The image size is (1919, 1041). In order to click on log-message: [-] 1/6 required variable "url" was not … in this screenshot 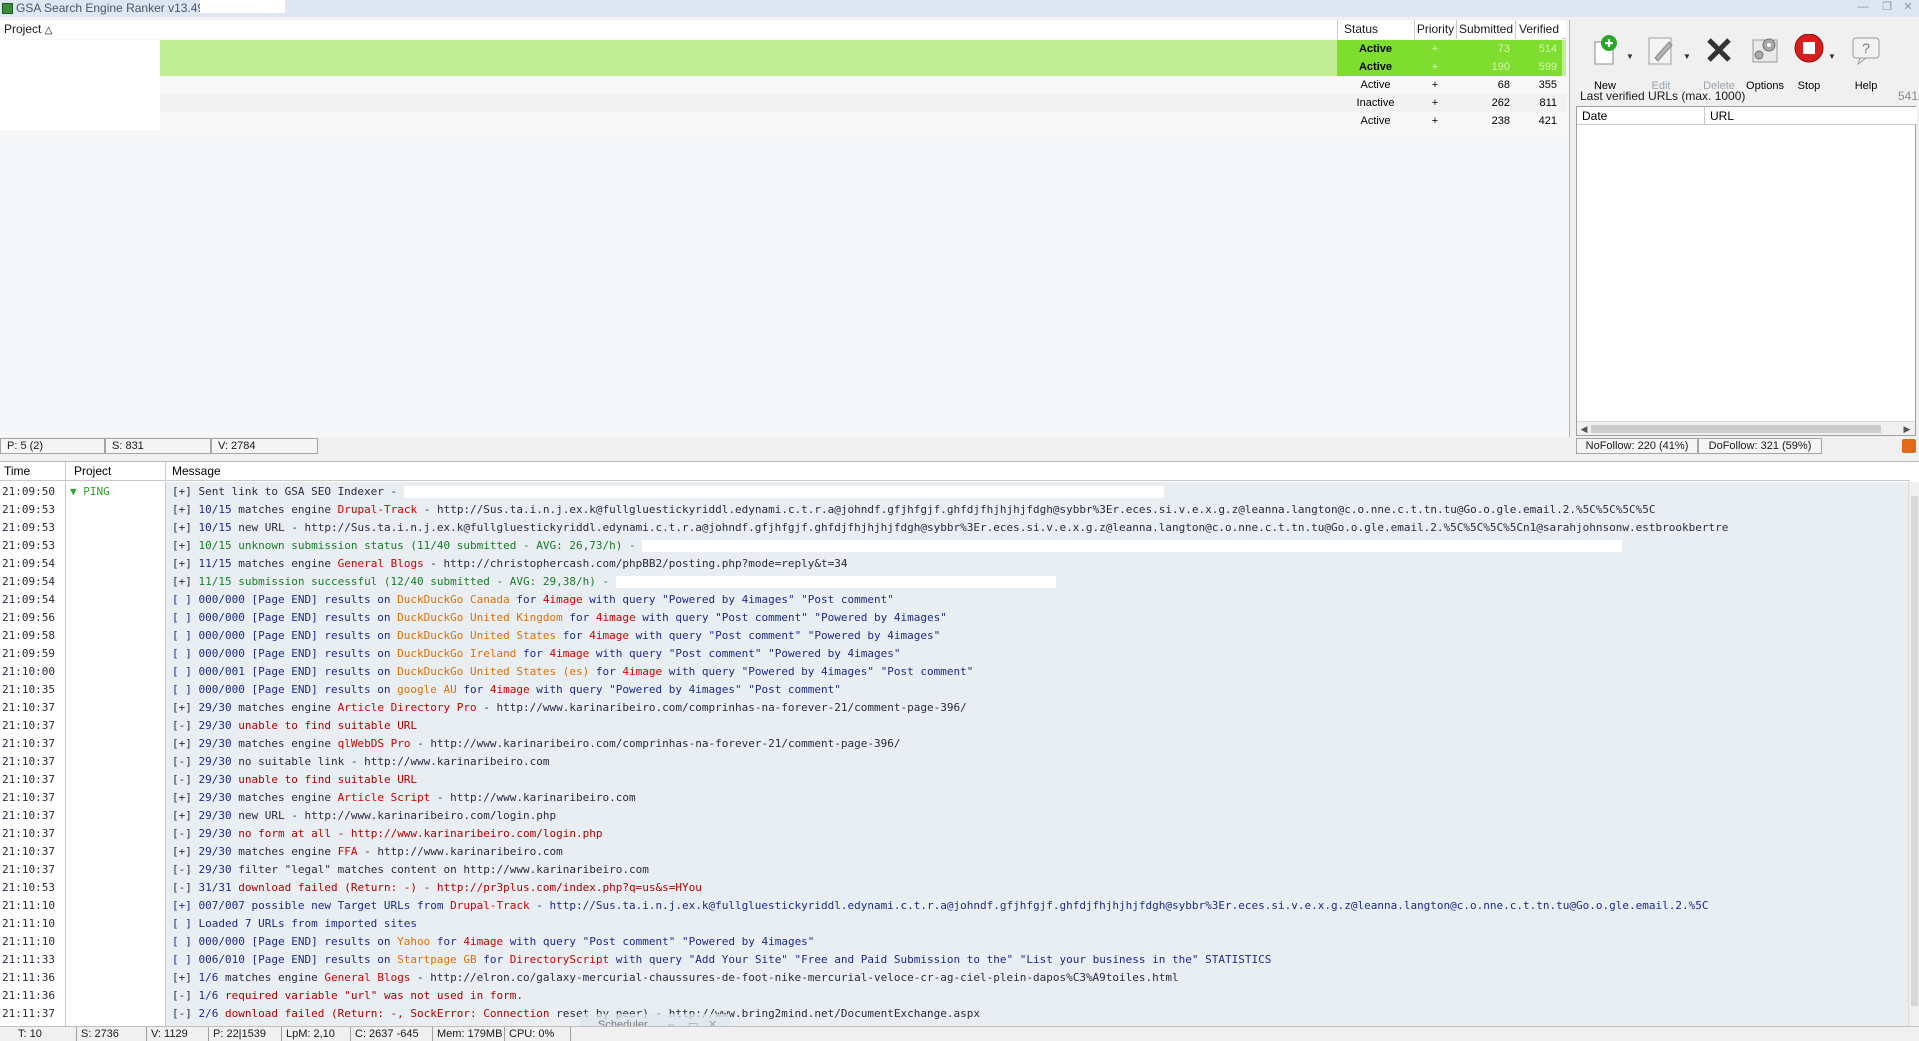, I will do `click(344, 996)`.